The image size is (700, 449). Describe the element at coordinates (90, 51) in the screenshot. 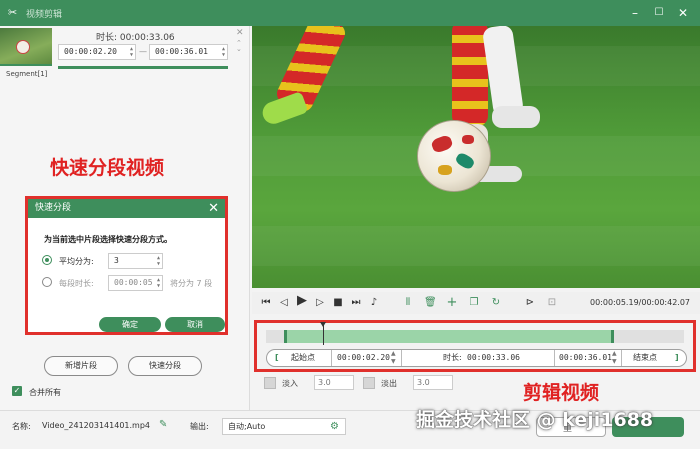

I see `segment-start-value: 00:00:02.20` at that location.